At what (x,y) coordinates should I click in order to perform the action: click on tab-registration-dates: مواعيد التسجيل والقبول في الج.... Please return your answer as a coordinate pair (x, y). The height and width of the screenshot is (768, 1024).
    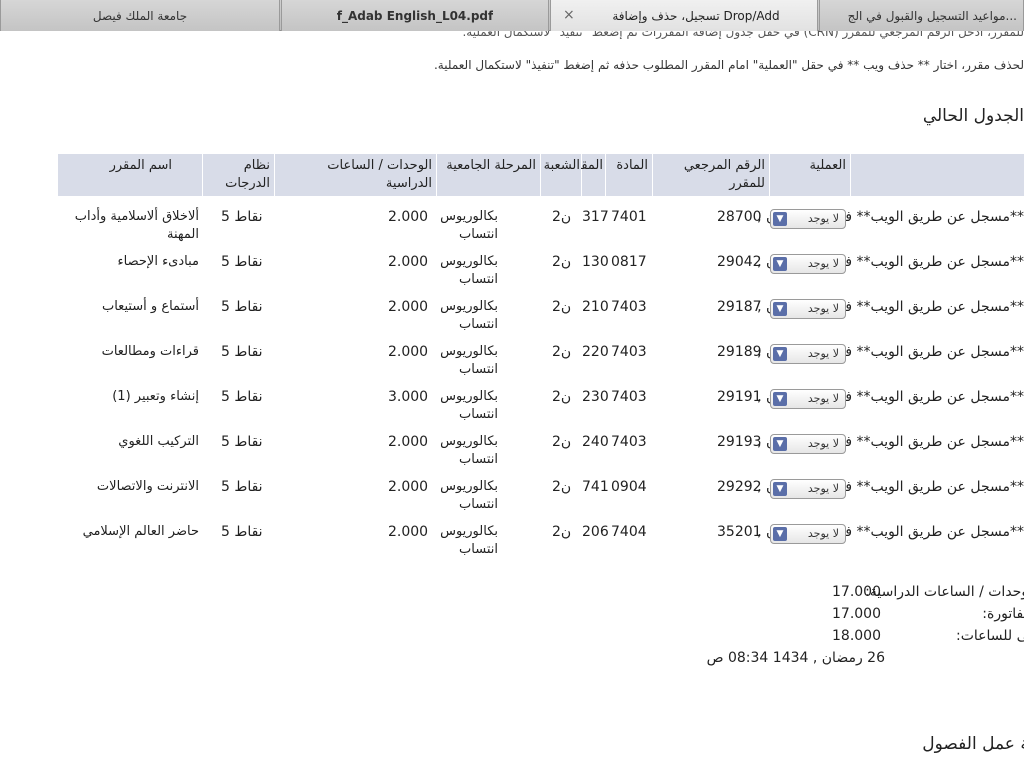
    Looking at the image, I should click on (921, 15).